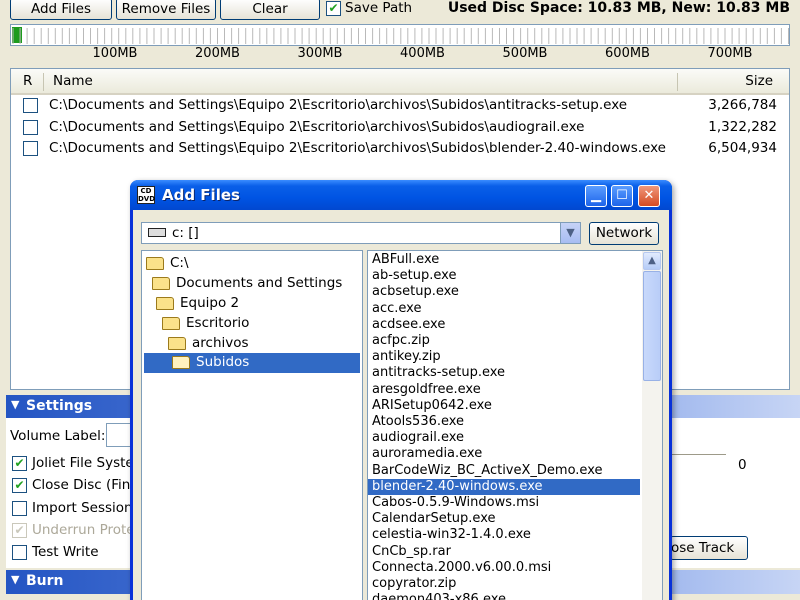  I want to click on file-item: CnCb_sp.rar, so click(504, 552).